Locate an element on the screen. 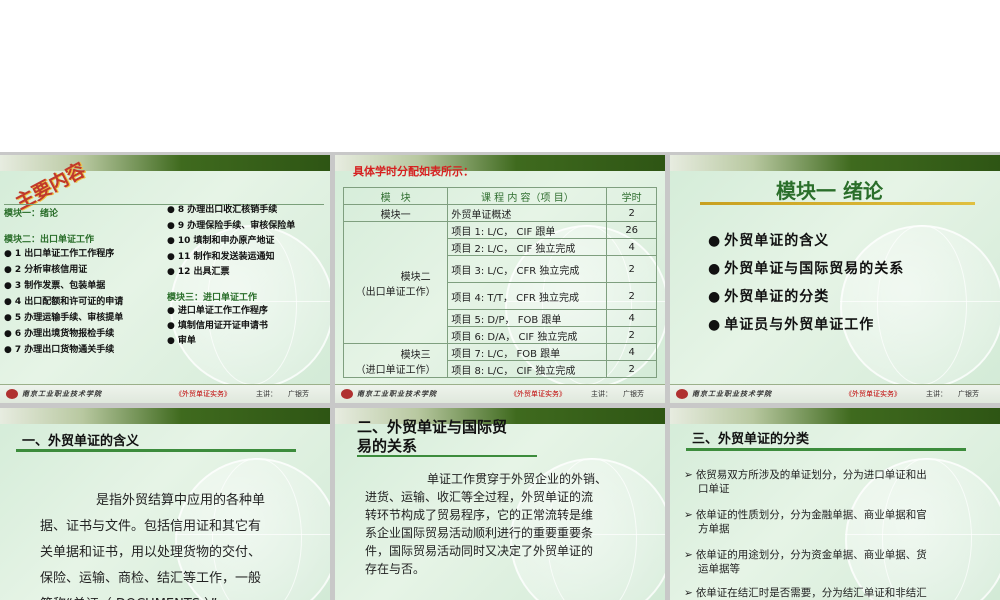  list-item: 审单 is located at coordinates (217, 341).